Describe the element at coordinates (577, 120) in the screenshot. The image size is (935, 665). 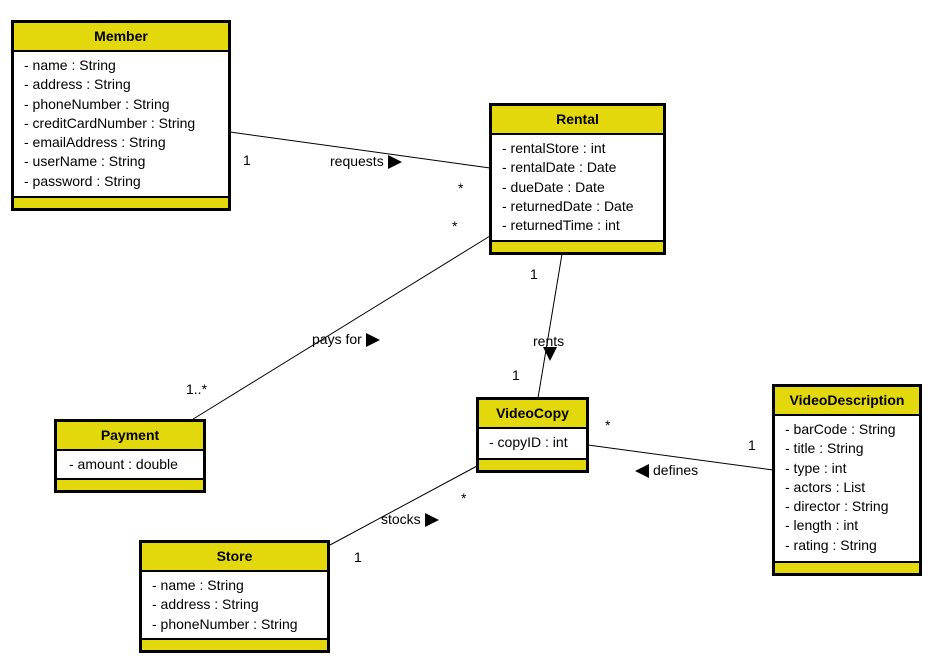
I see `class-name: Rental` at that location.